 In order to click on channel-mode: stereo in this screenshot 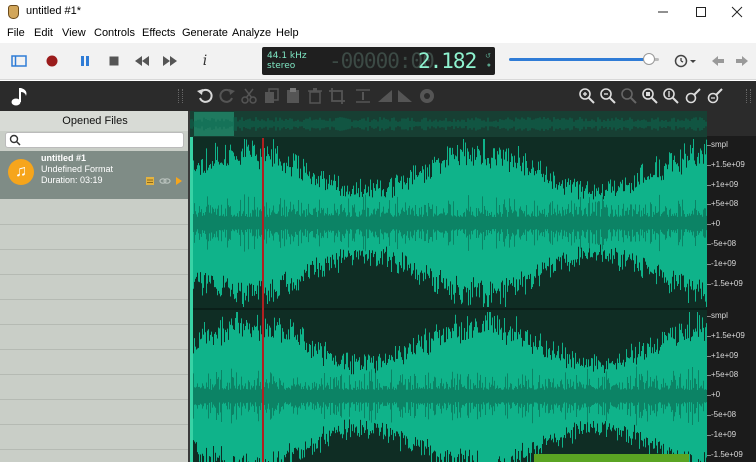, I will do `click(281, 66)`.